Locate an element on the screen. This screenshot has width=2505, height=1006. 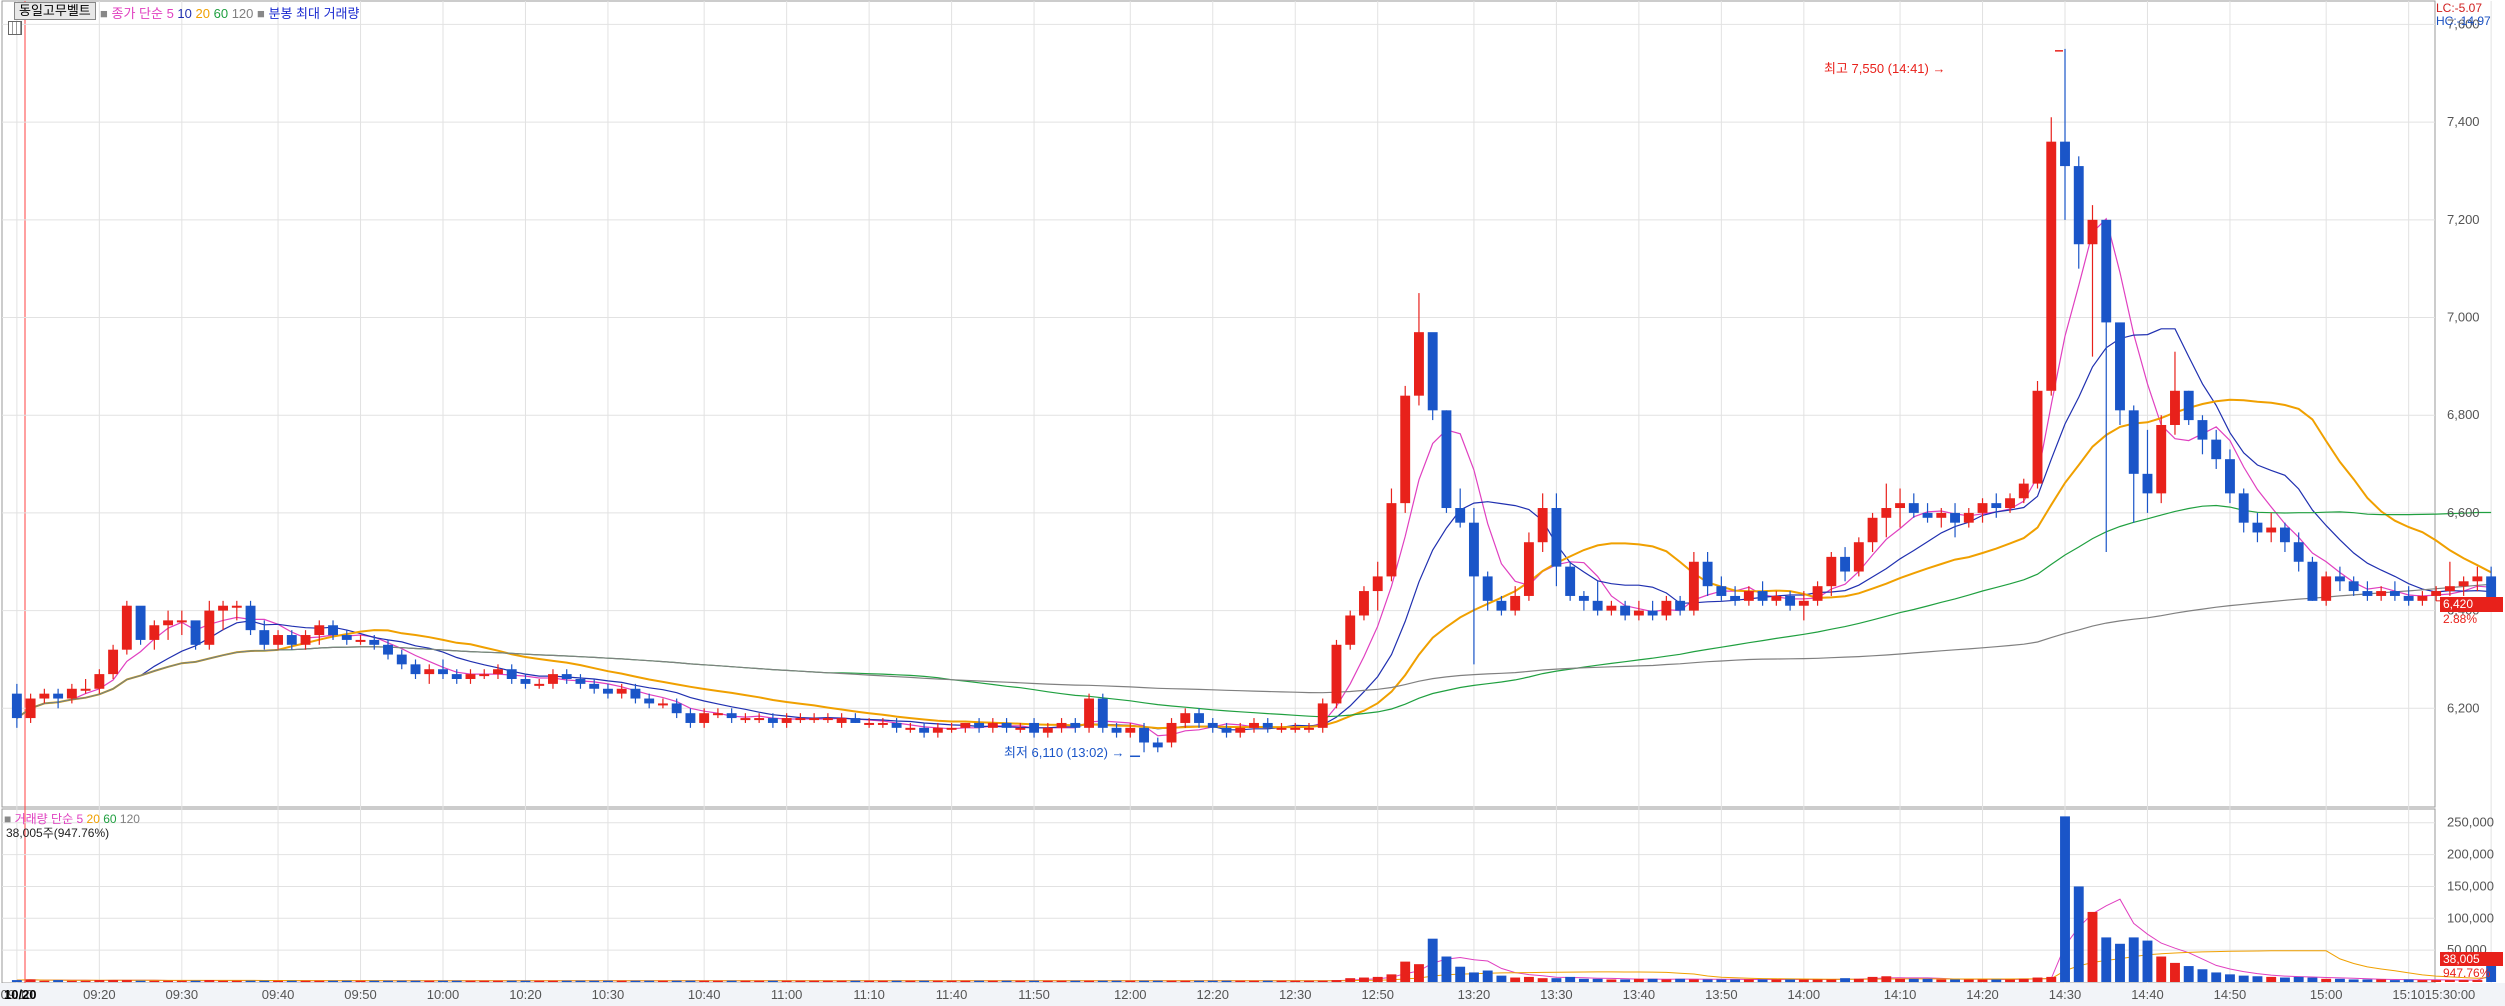
time-tick-label: 14:20 is located at coordinates (1982, 994).